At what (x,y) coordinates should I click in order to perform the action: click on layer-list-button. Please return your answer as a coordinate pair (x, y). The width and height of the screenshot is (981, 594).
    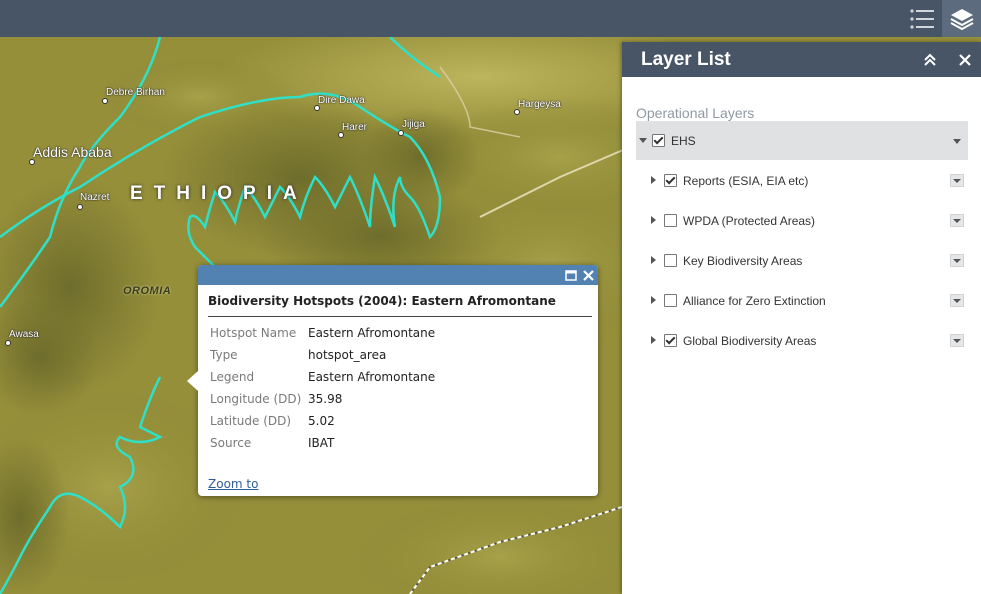
    Looking at the image, I should click on (961, 18).